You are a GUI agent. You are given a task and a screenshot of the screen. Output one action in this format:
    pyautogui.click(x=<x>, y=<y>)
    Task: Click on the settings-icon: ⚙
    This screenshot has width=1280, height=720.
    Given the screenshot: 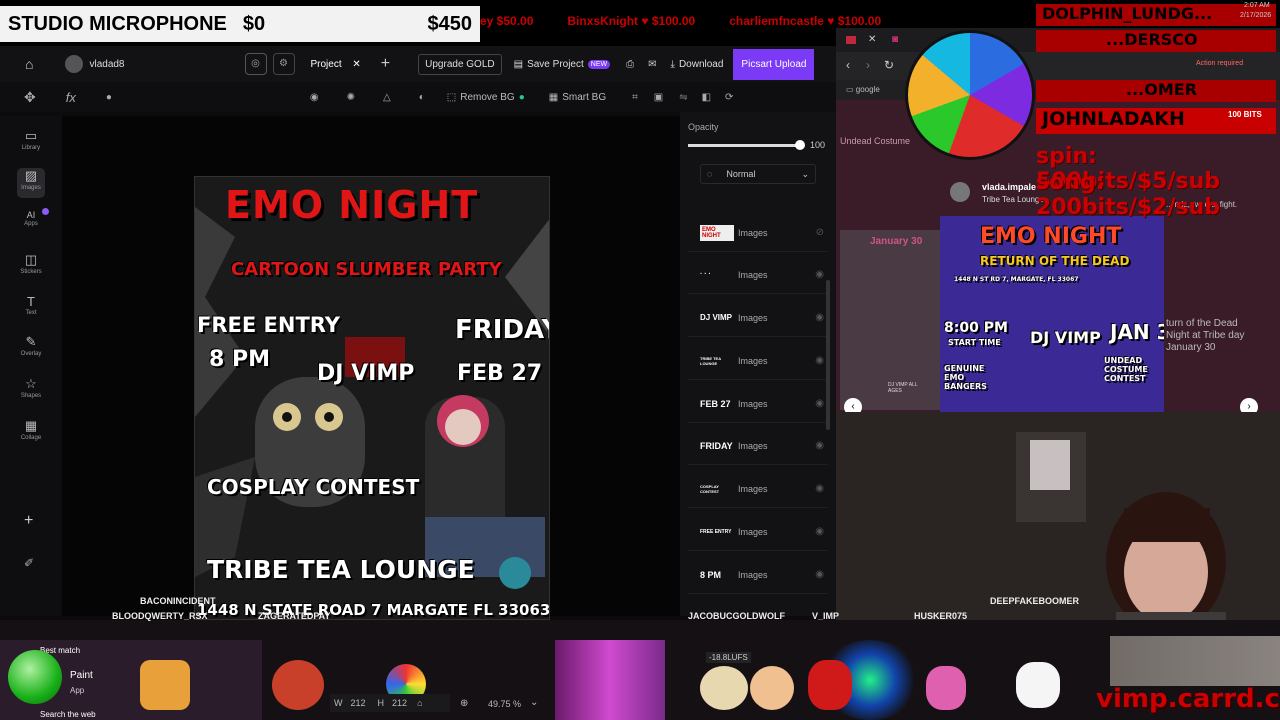 What is the action you would take?
    pyautogui.click(x=283, y=64)
    